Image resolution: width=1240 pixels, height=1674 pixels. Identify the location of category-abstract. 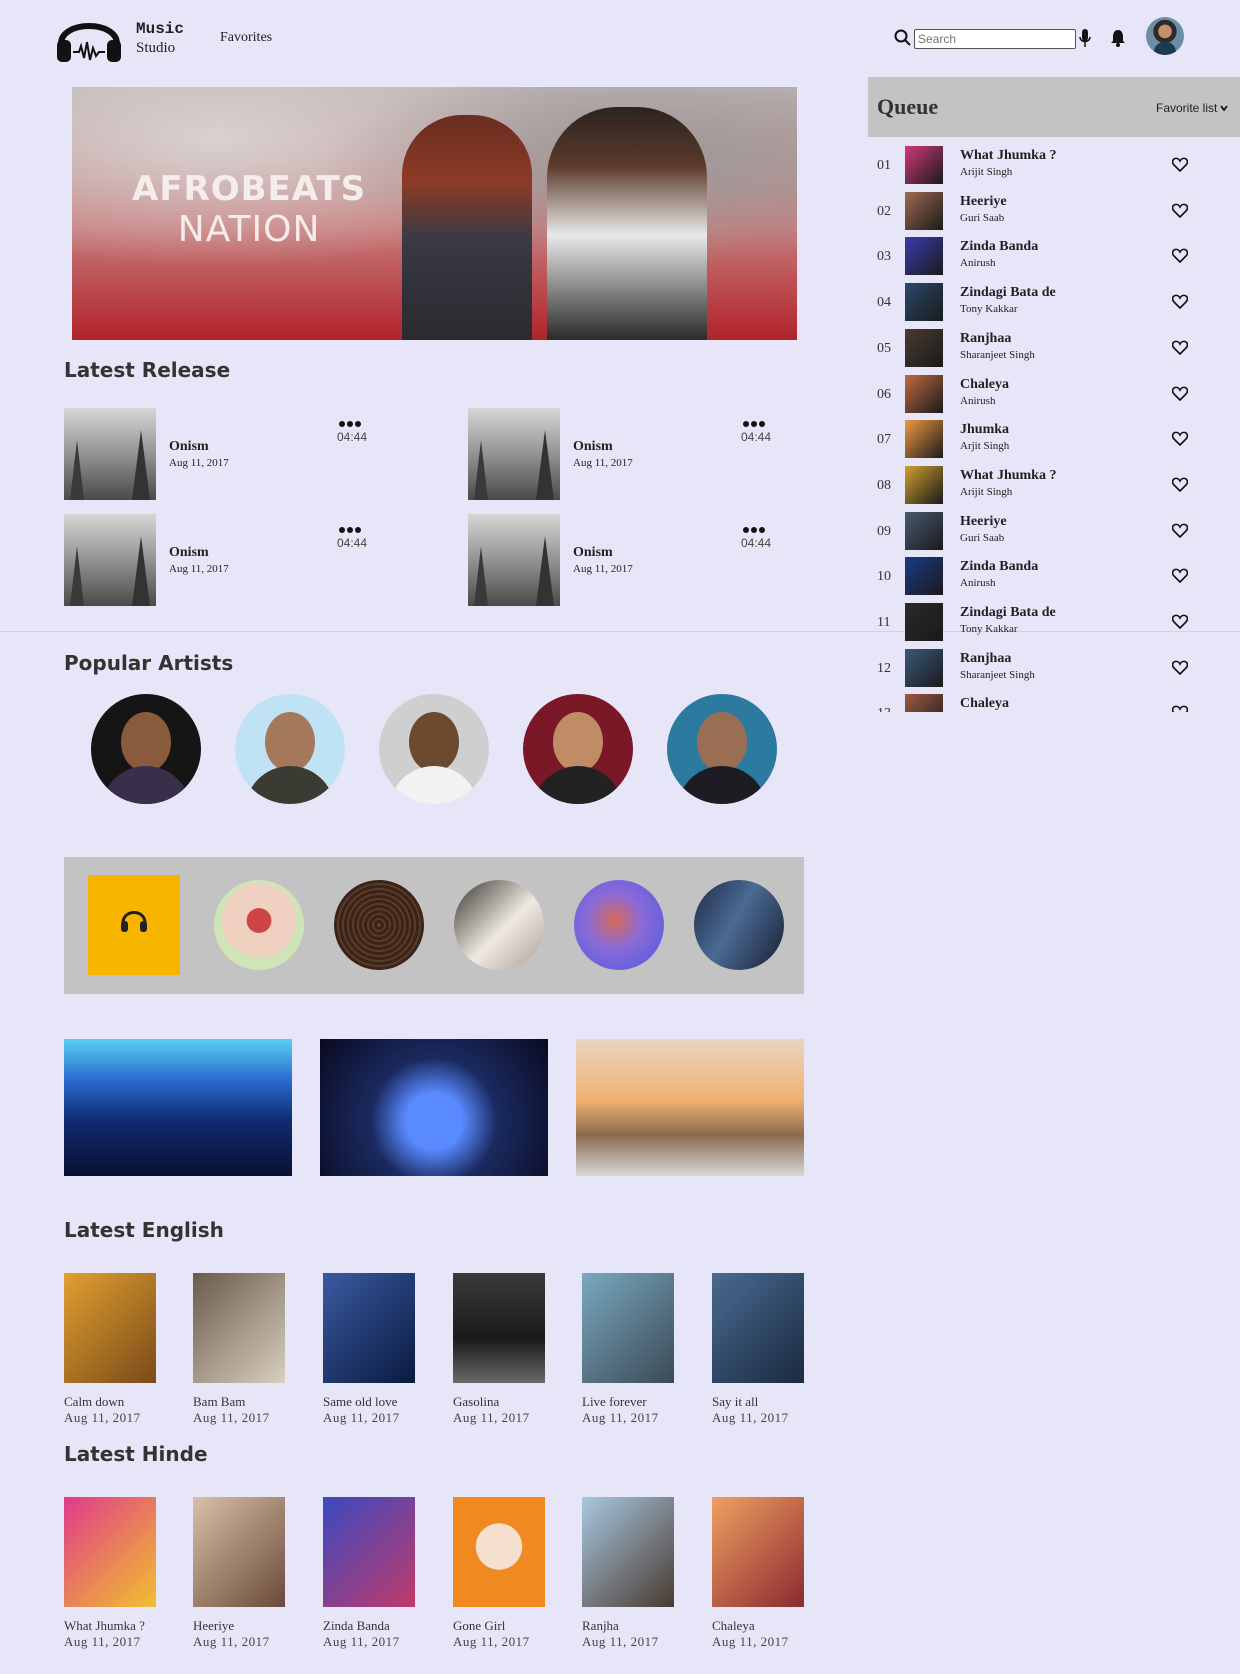
(619, 925).